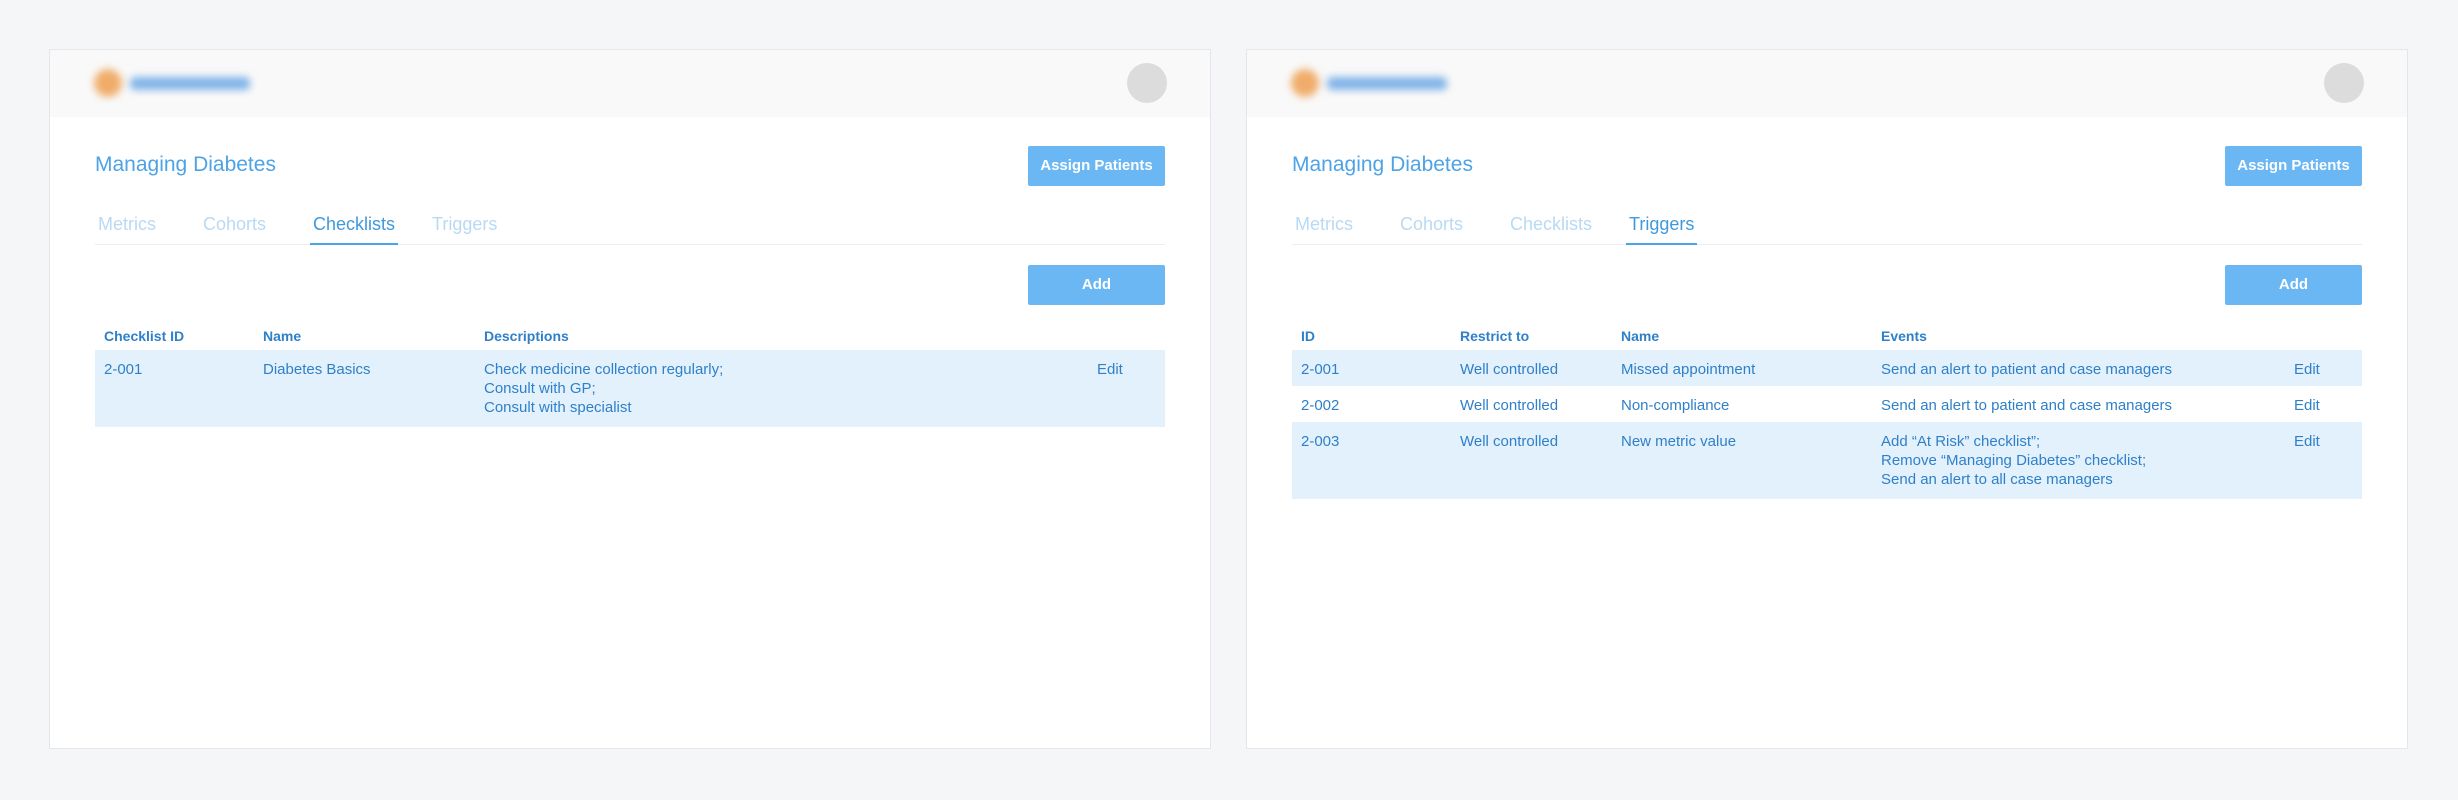  I want to click on description-line: Check medicine collection regularly;, so click(604, 369).